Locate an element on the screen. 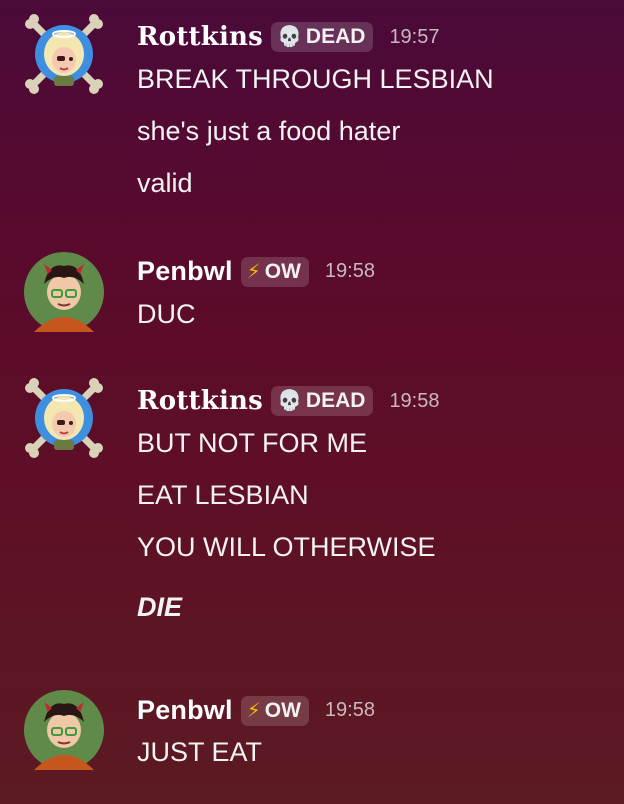 Image resolution: width=624 pixels, height=804 pixels. message-text: DUC is located at coordinates (166, 314).